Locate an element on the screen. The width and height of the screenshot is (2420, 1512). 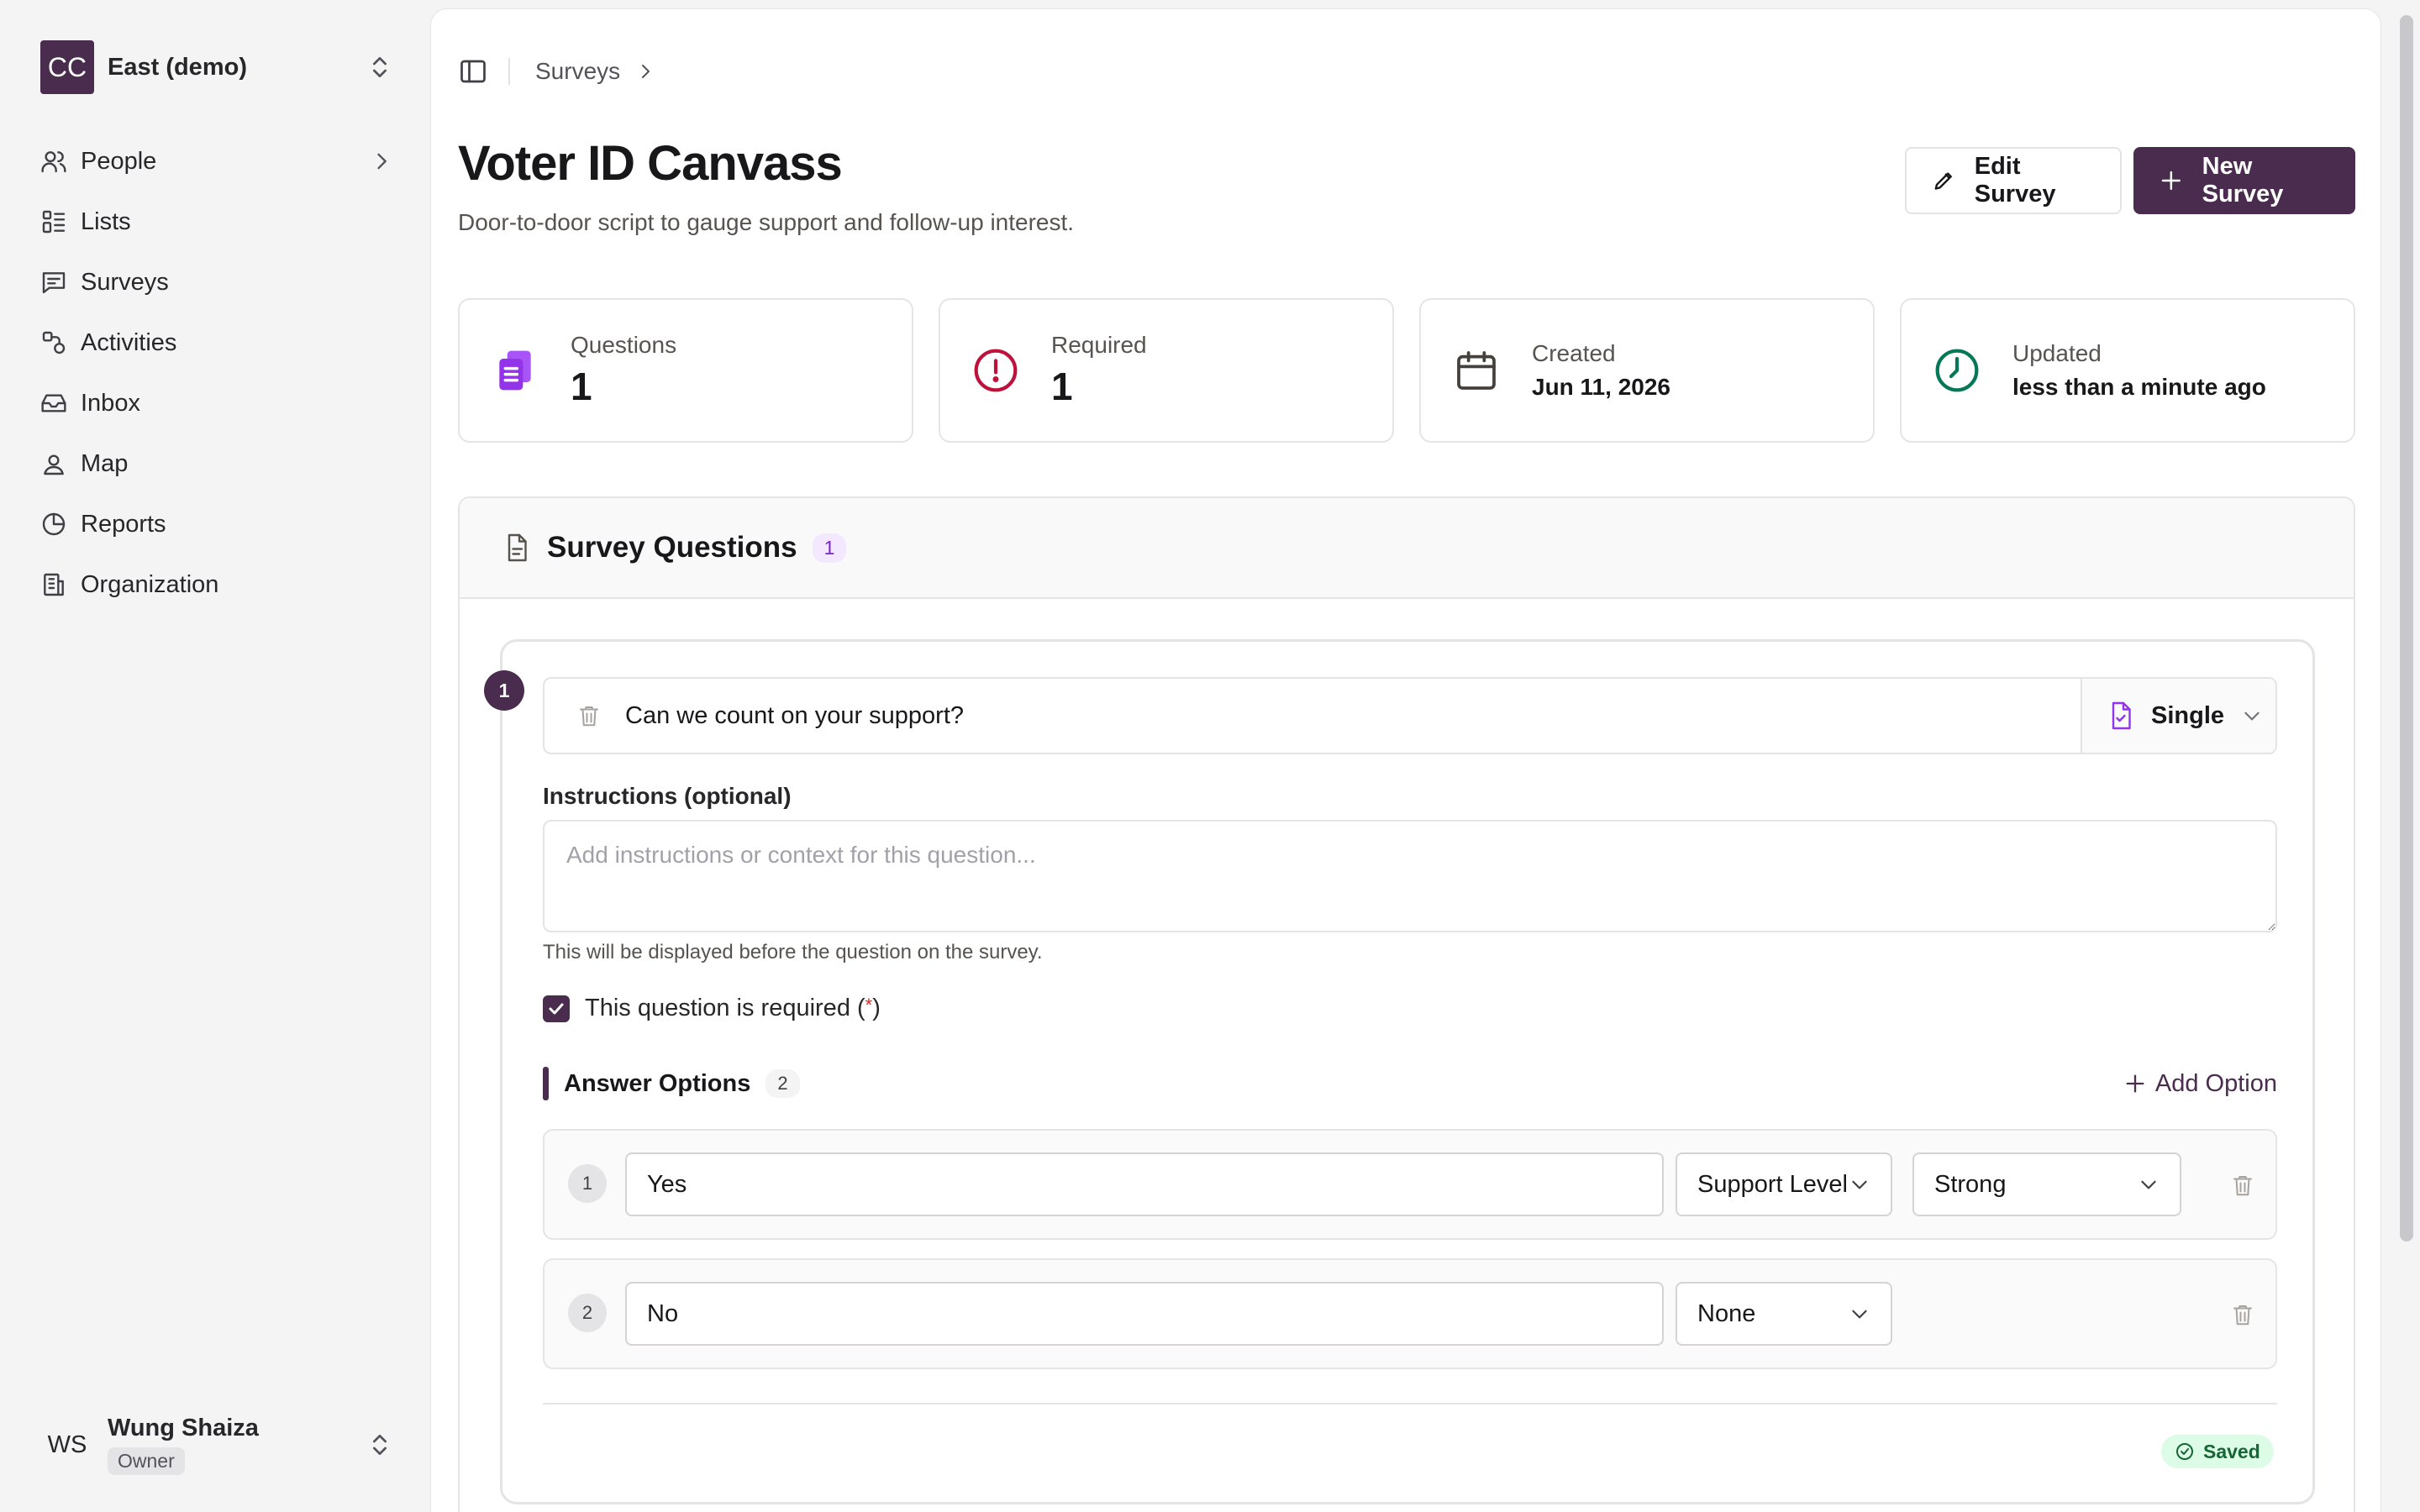
scrollbar-thumb is located at coordinates (2406, 628).